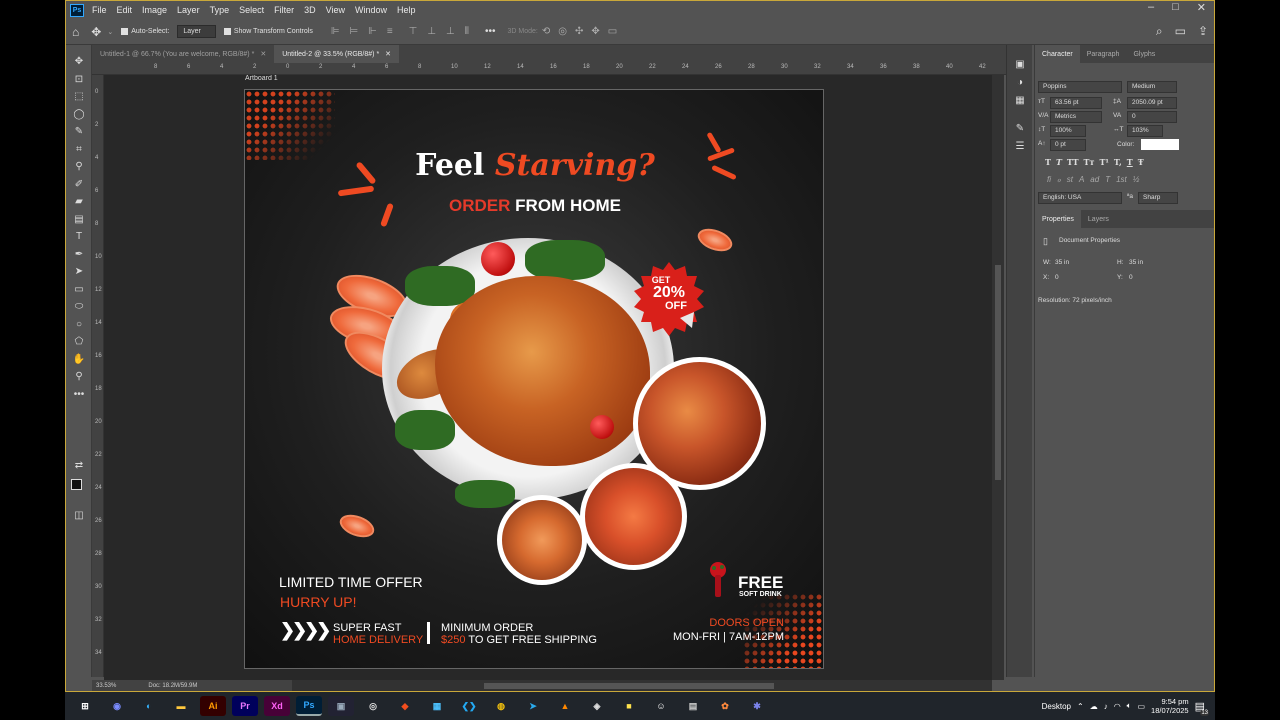  What do you see at coordinates (149, 706) in the screenshot?
I see `taskbar-edge-icon: ◐` at bounding box center [149, 706].